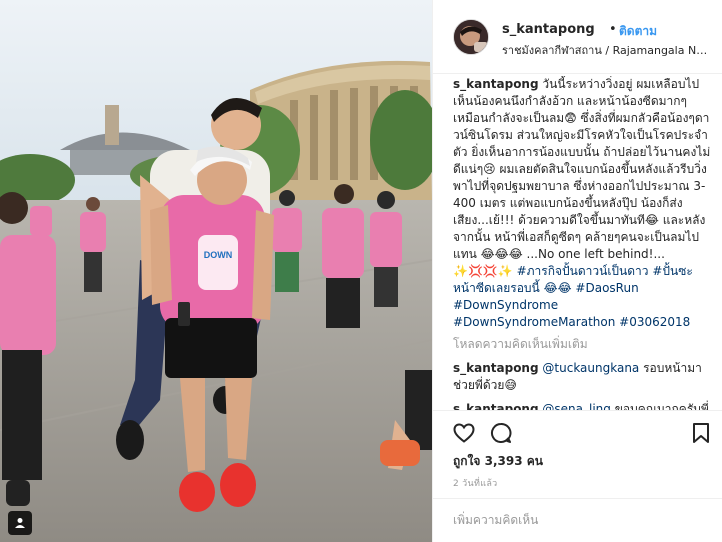 The image size is (722, 542). I want to click on speech-bubble-icon, so click(501, 433).